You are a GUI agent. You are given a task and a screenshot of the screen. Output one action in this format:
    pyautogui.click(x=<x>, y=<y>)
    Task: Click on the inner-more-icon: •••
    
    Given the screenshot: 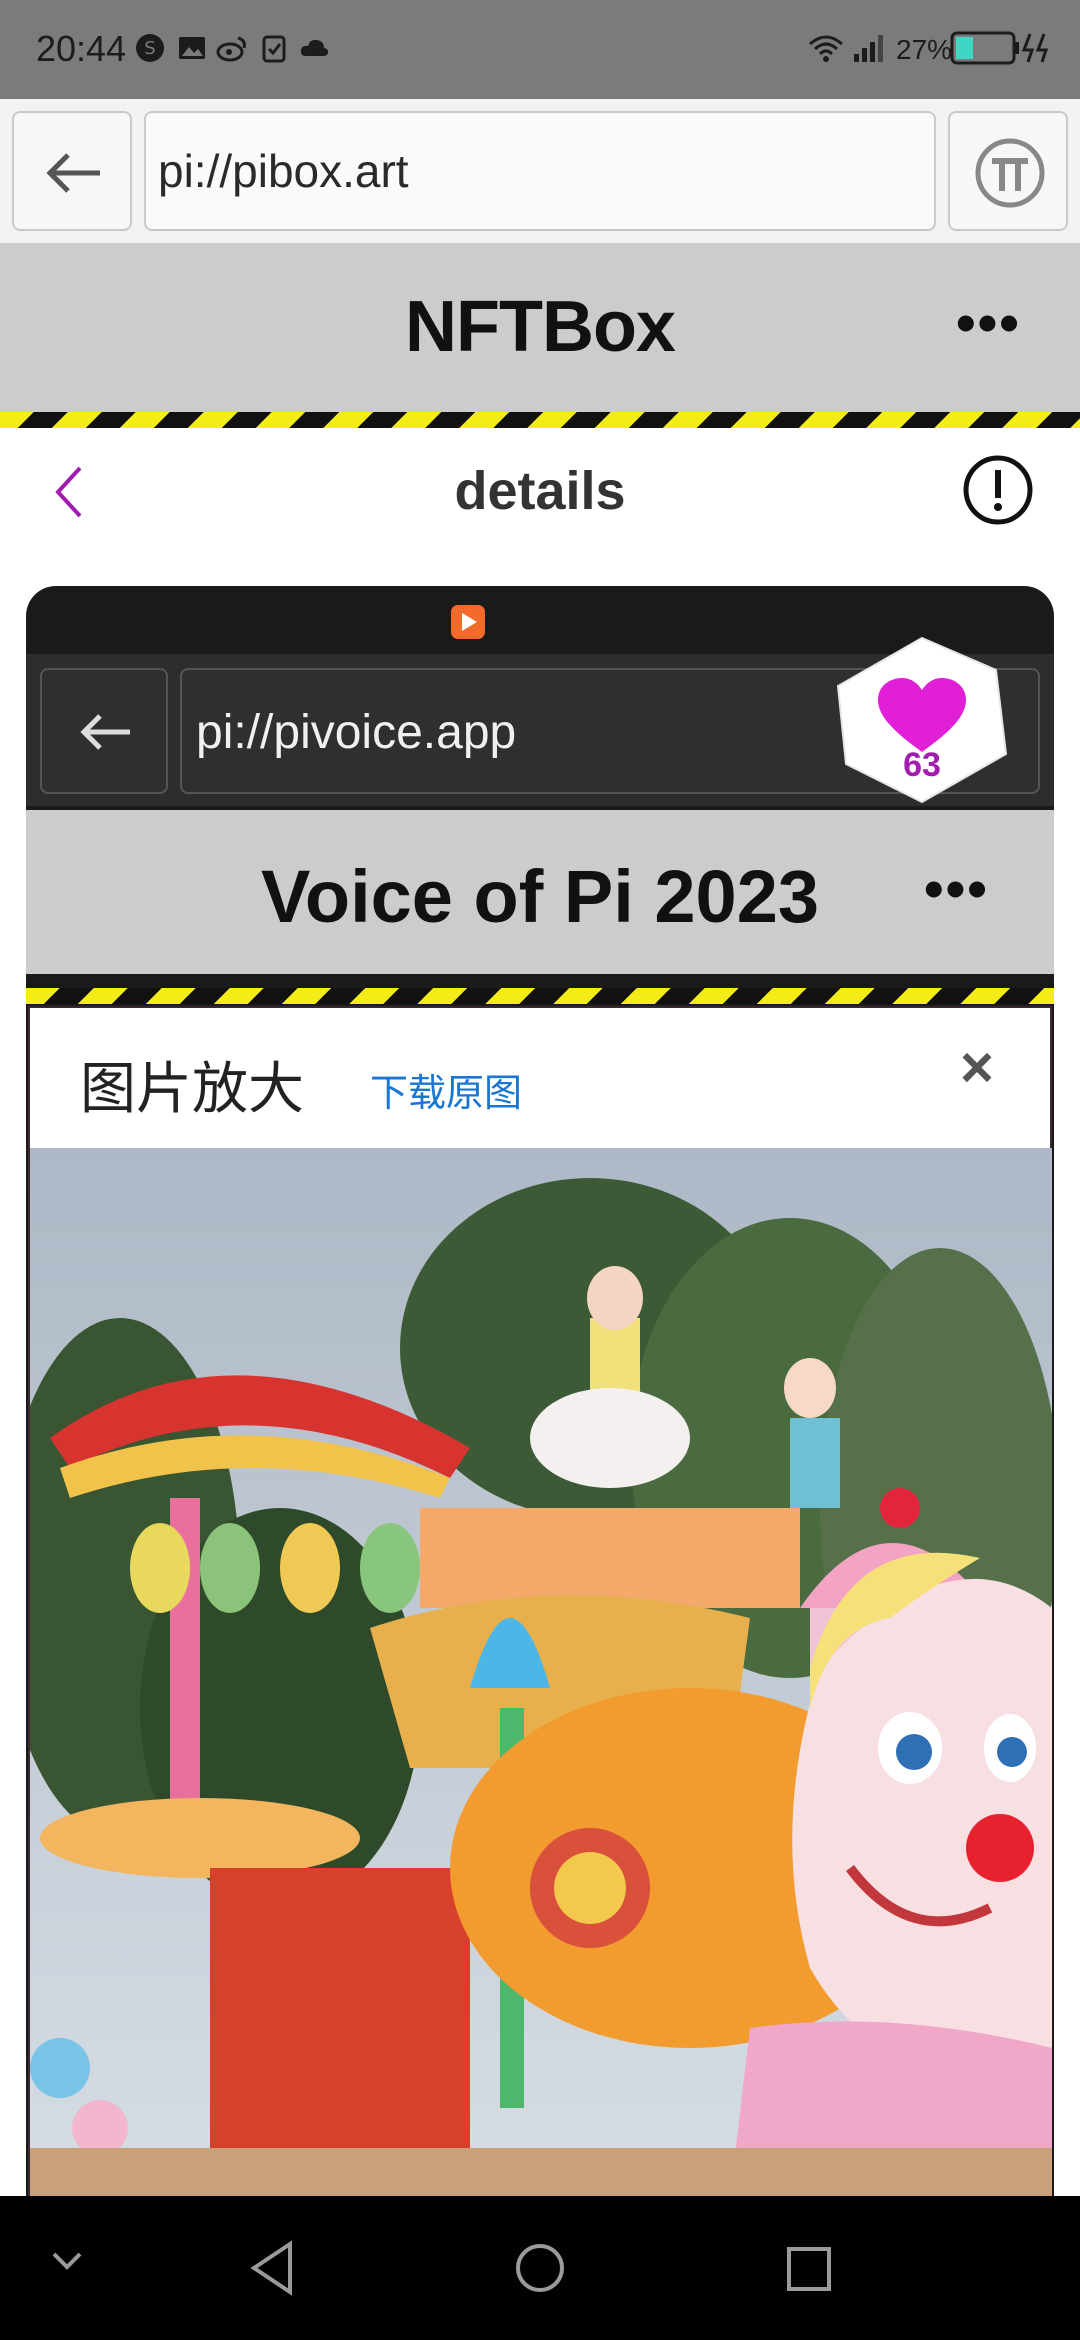 What is the action you would take?
    pyautogui.click(x=956, y=888)
    